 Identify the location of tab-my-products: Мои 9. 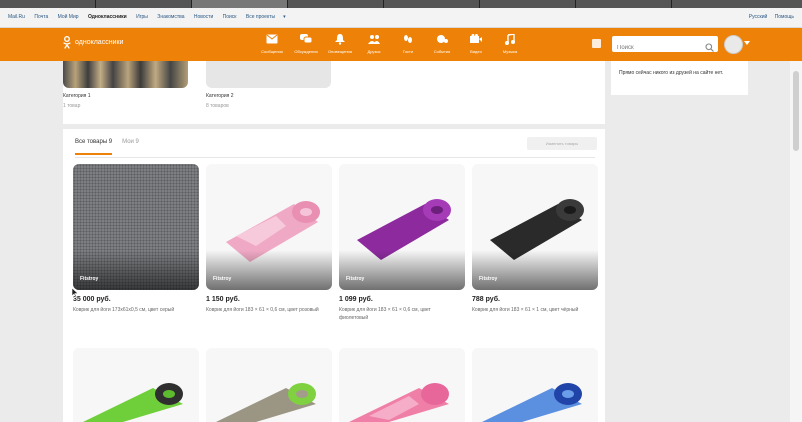
(130, 147).